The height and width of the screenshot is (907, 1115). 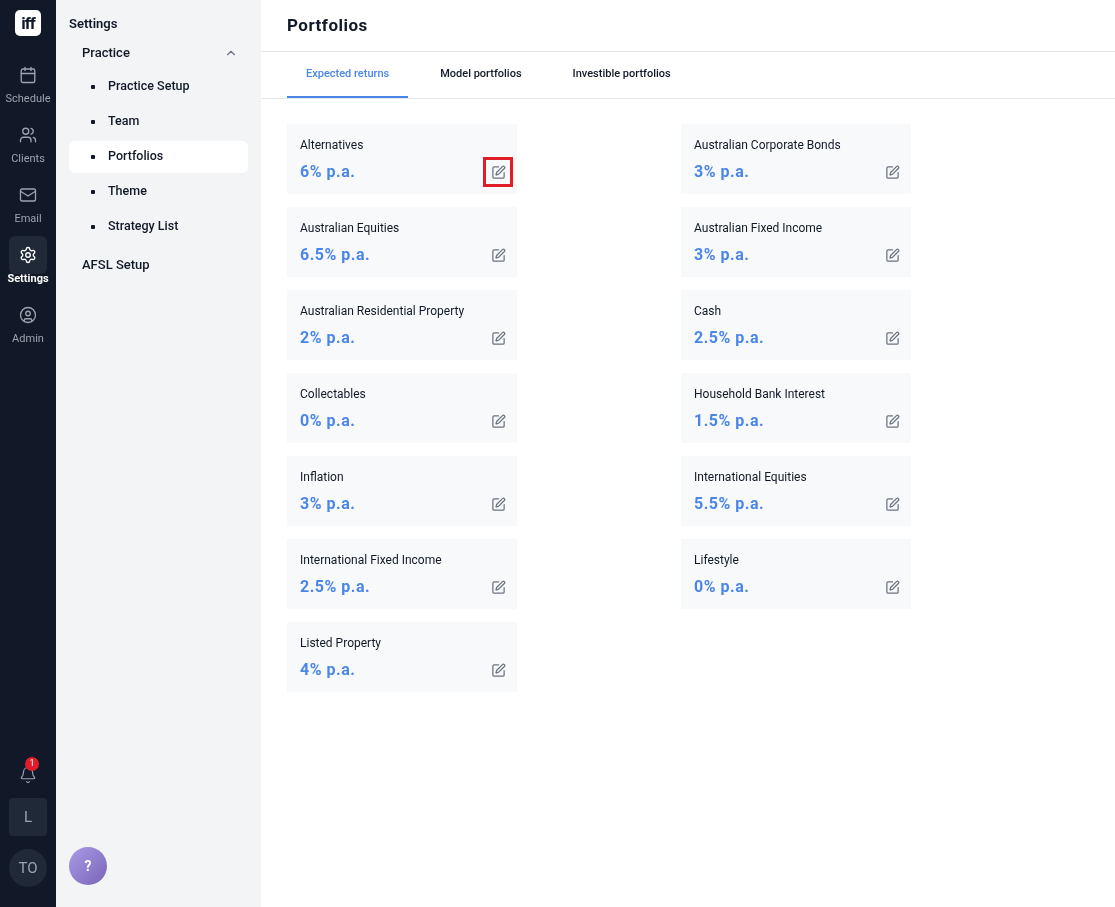 I want to click on return-value: 2% p.a., so click(x=328, y=338).